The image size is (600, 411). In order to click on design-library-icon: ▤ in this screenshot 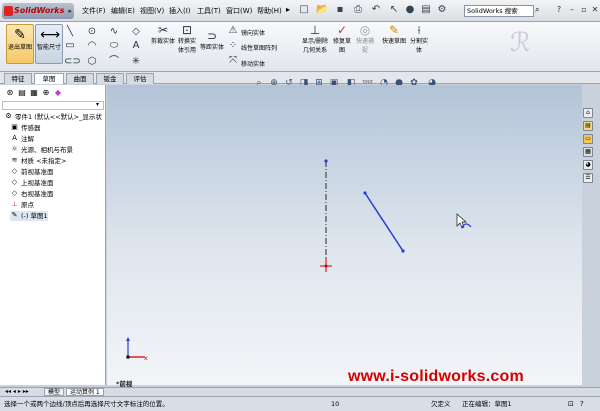, I will do `click(588, 126)`.